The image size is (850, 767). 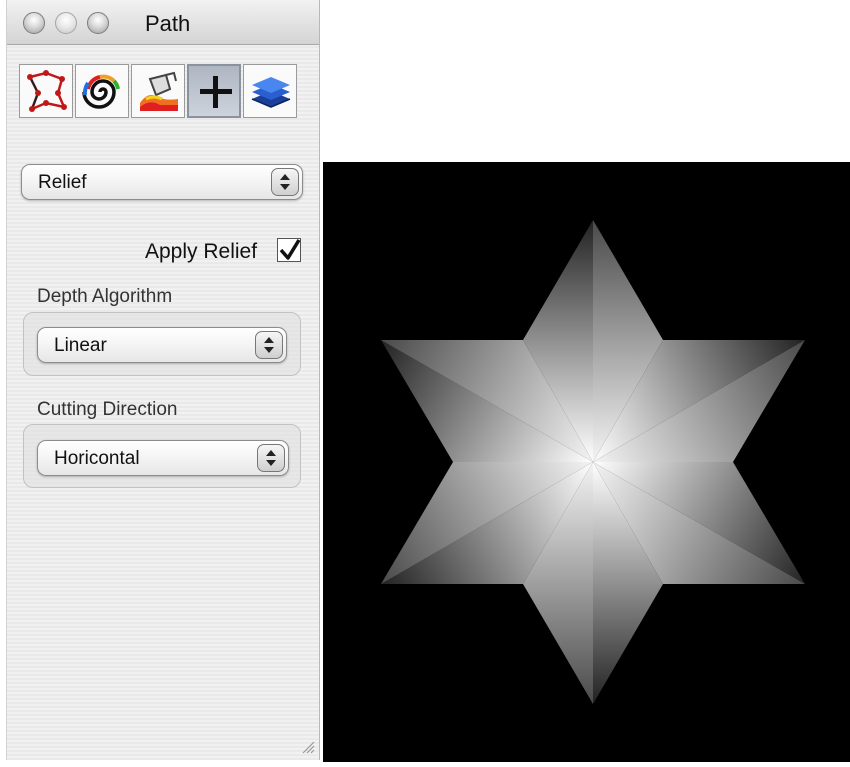 What do you see at coordinates (307, 746) in the screenshot?
I see `resize-grip-icon` at bounding box center [307, 746].